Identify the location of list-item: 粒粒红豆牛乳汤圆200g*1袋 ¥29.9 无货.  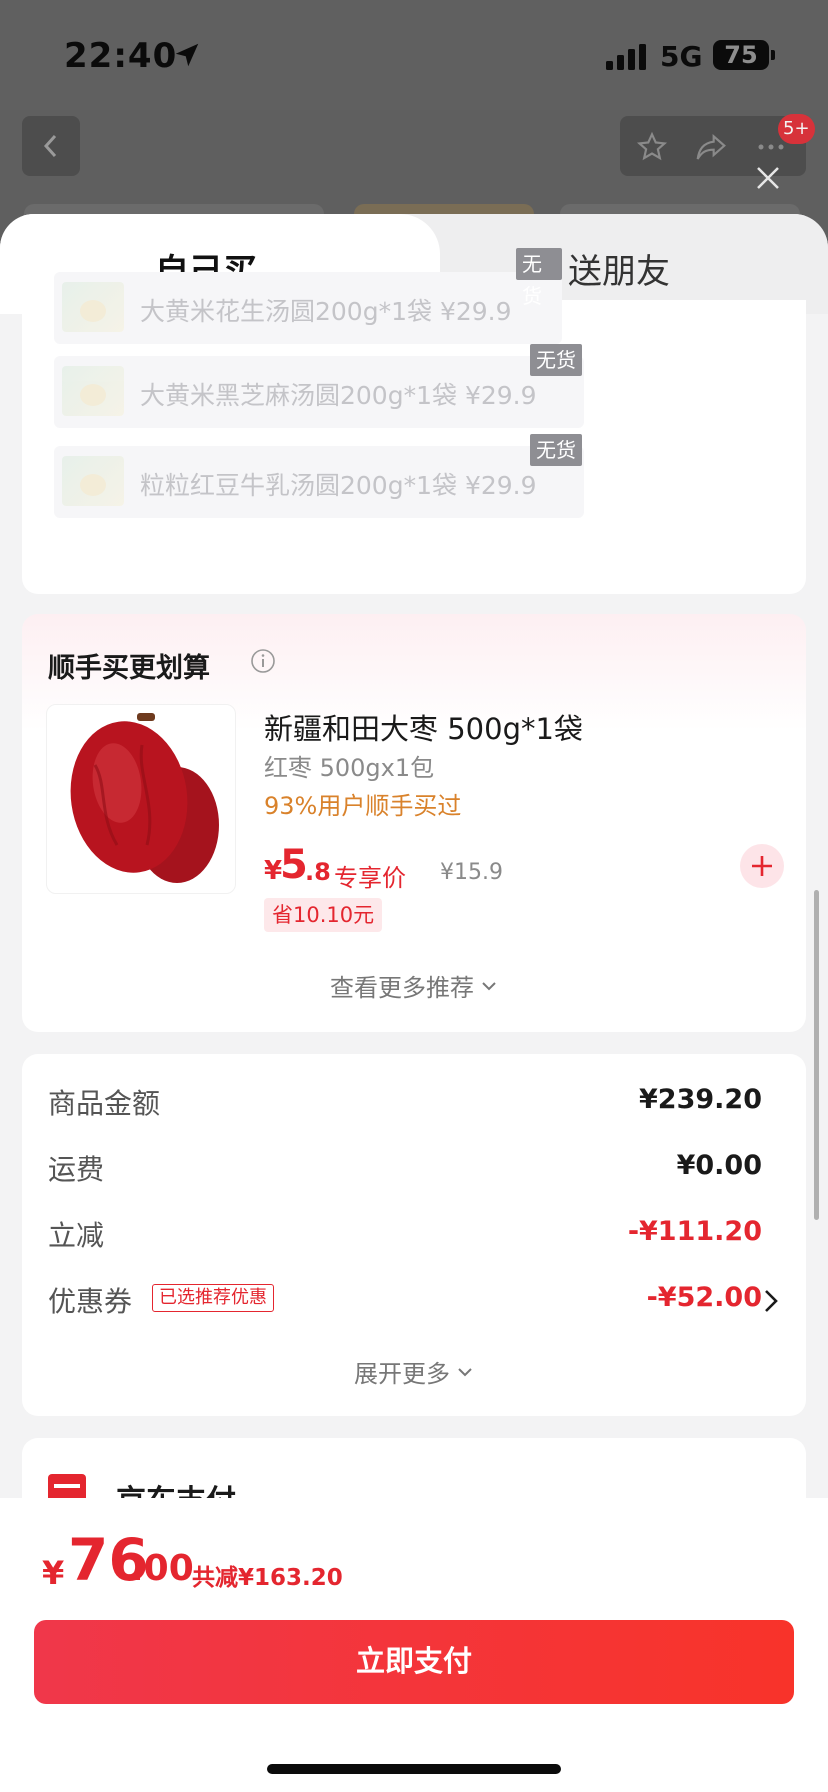
(319, 476).